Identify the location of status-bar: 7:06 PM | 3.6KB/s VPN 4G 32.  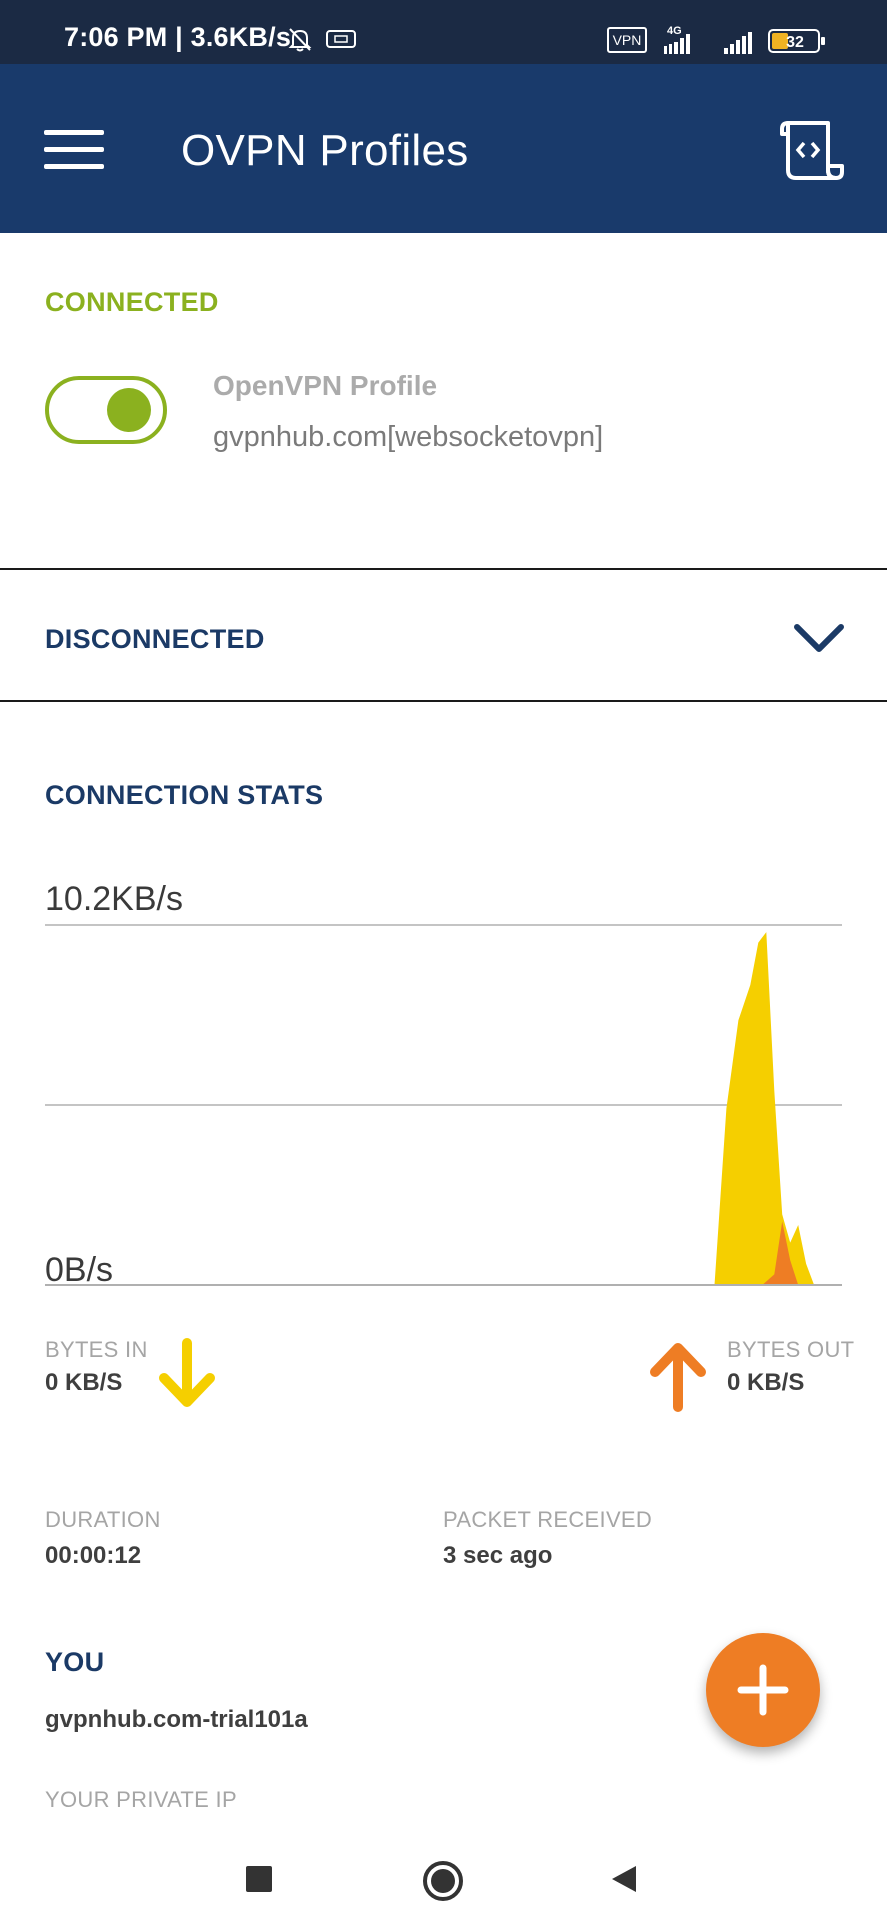
(443, 32).